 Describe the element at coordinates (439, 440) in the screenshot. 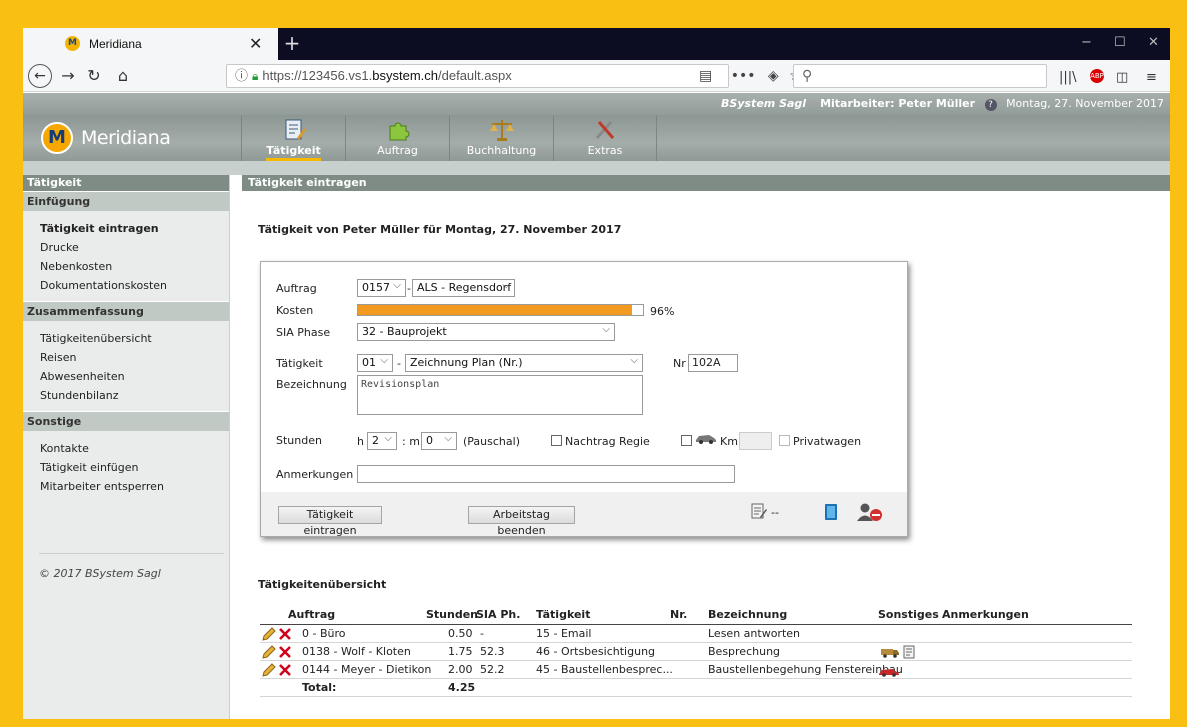

I see `minutes-select: 0` at that location.